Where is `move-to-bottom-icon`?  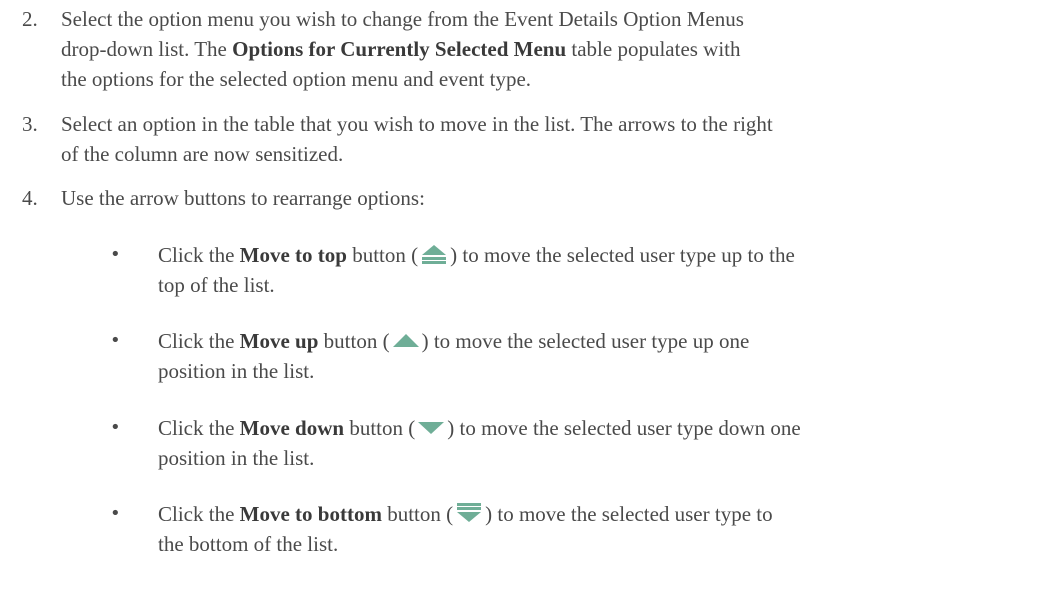
move-to-bottom-icon is located at coordinates (469, 513).